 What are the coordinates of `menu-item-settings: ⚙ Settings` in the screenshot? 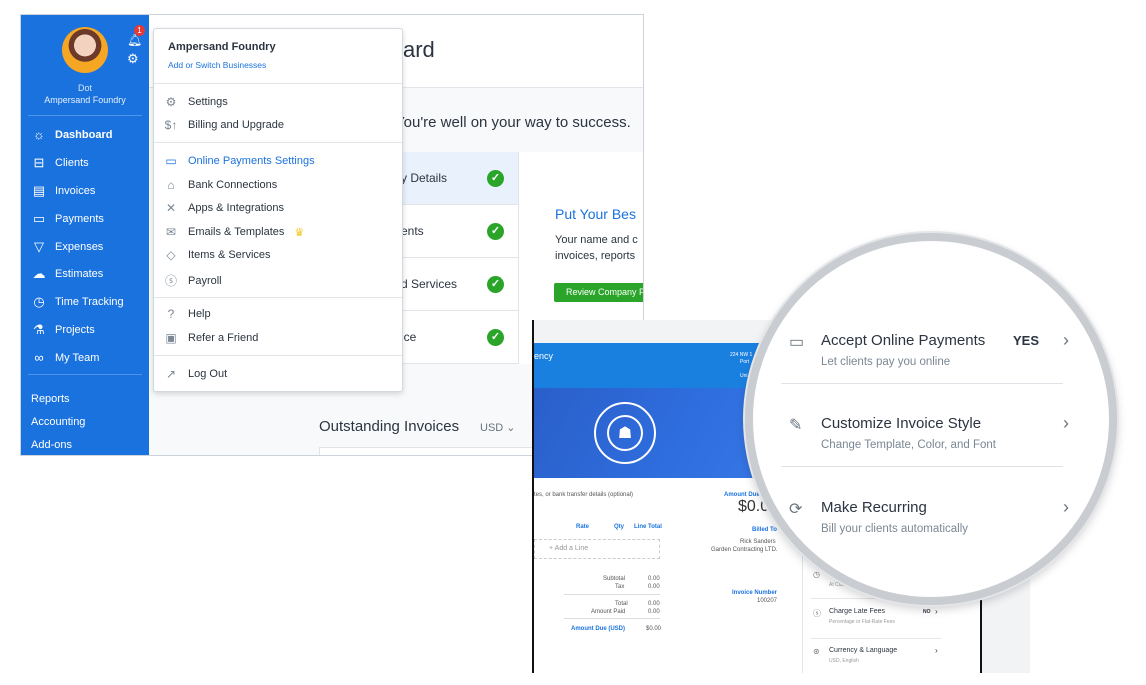 It's located at (196, 102).